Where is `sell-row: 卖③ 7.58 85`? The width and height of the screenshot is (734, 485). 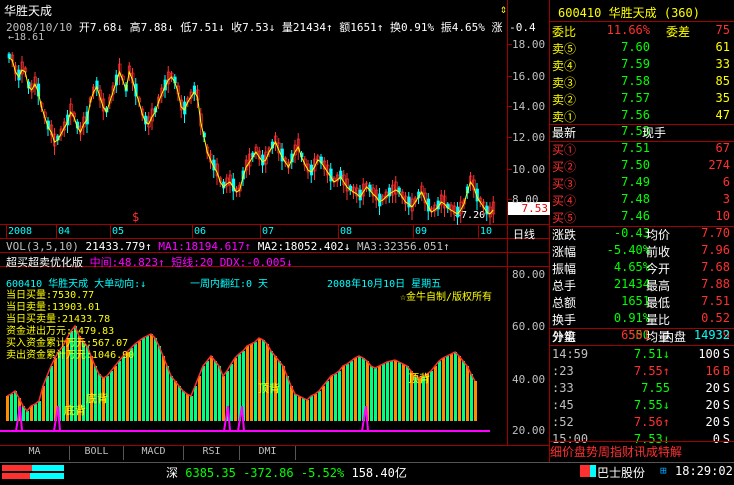
sell-row: 卖③ 7.58 85 is located at coordinates (642, 82).